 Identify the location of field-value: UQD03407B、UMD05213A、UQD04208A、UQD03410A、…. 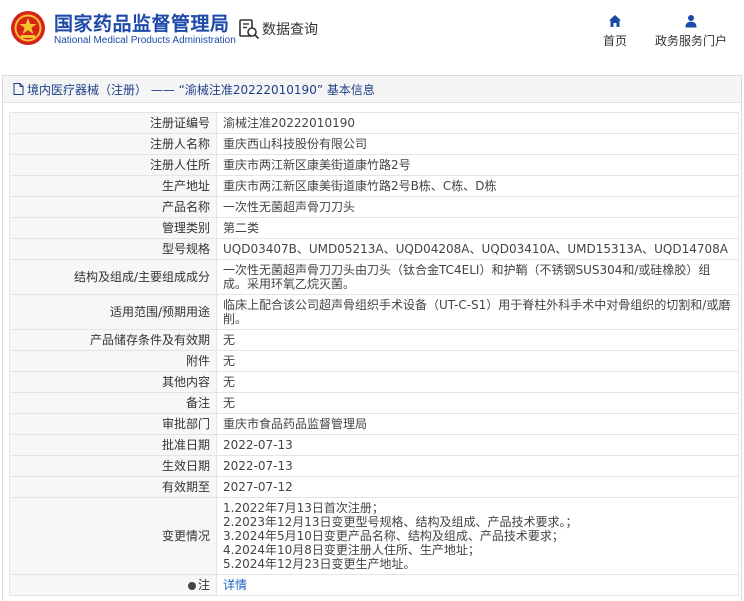
(477, 249).